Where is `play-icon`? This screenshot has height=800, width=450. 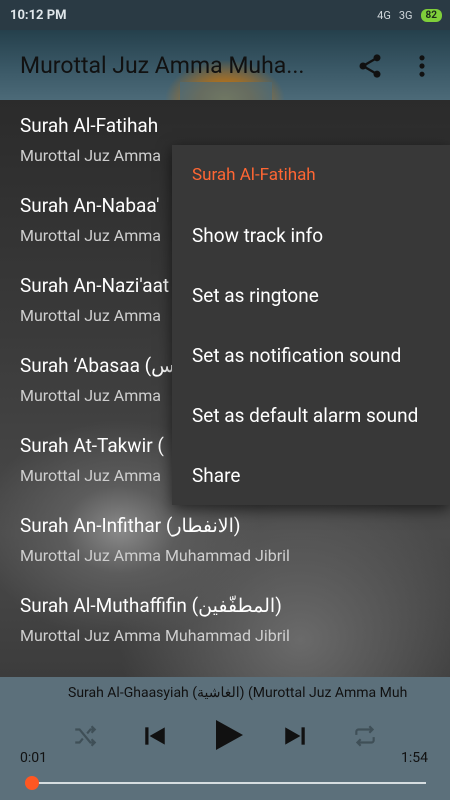
play-icon is located at coordinates (228, 735).